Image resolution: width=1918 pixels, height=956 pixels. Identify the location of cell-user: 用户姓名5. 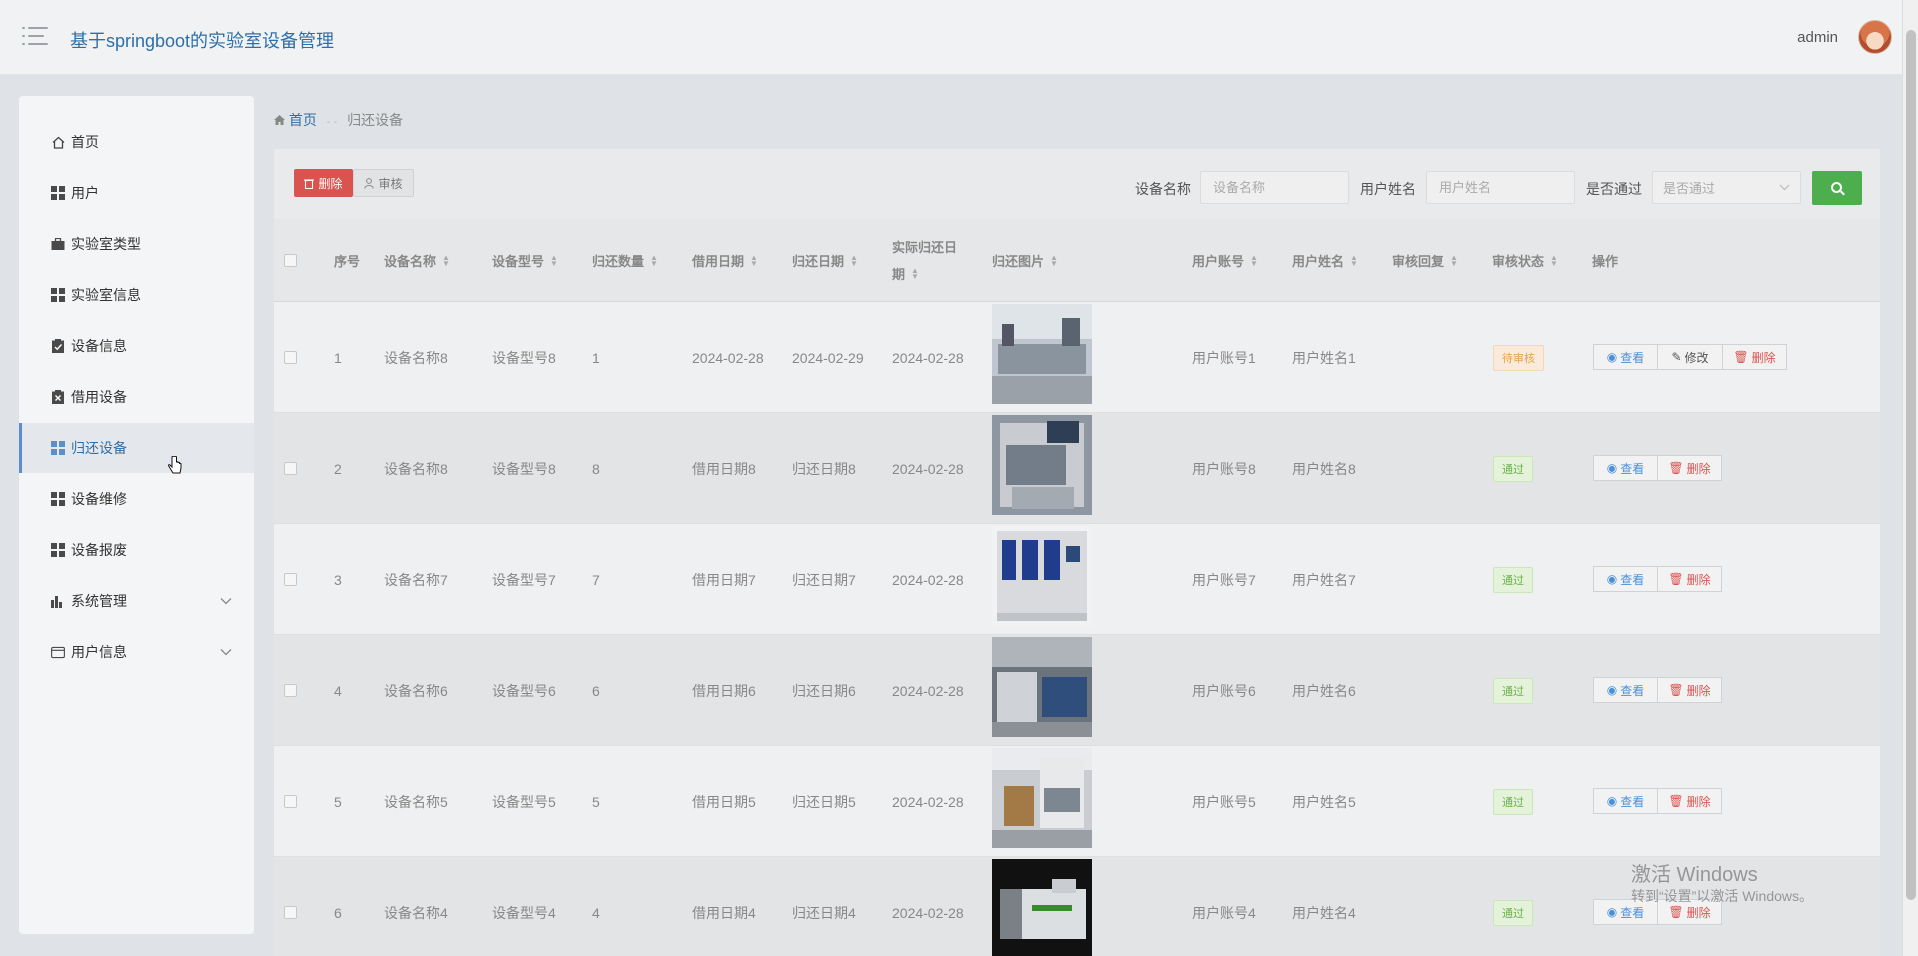
(1324, 801).